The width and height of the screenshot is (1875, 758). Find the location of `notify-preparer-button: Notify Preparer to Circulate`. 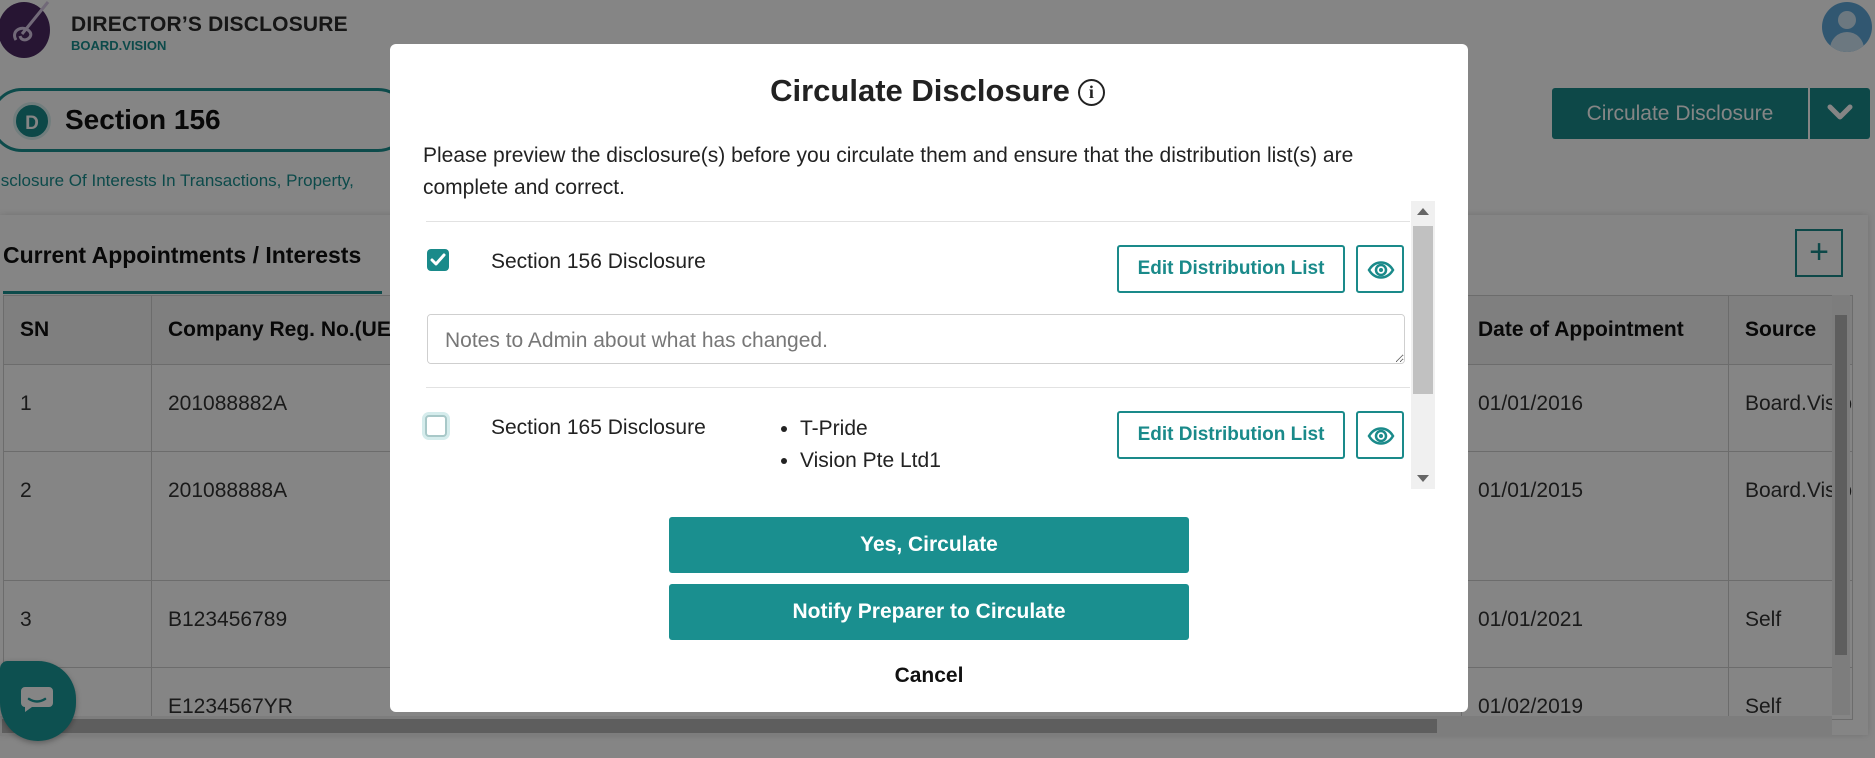

notify-preparer-button: Notify Preparer to Circulate is located at coordinates (929, 612).